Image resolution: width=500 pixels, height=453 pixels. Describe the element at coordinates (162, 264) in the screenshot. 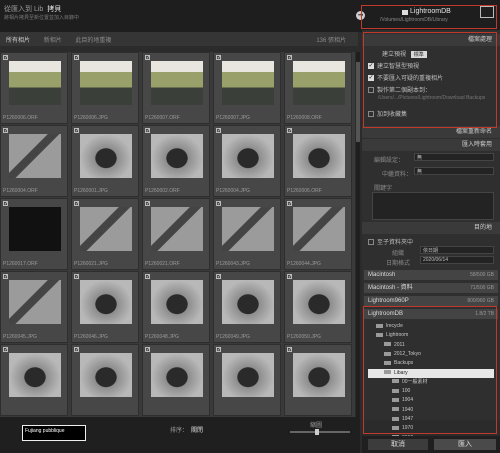

I see `photo-filename: P1260021.ORF` at that location.